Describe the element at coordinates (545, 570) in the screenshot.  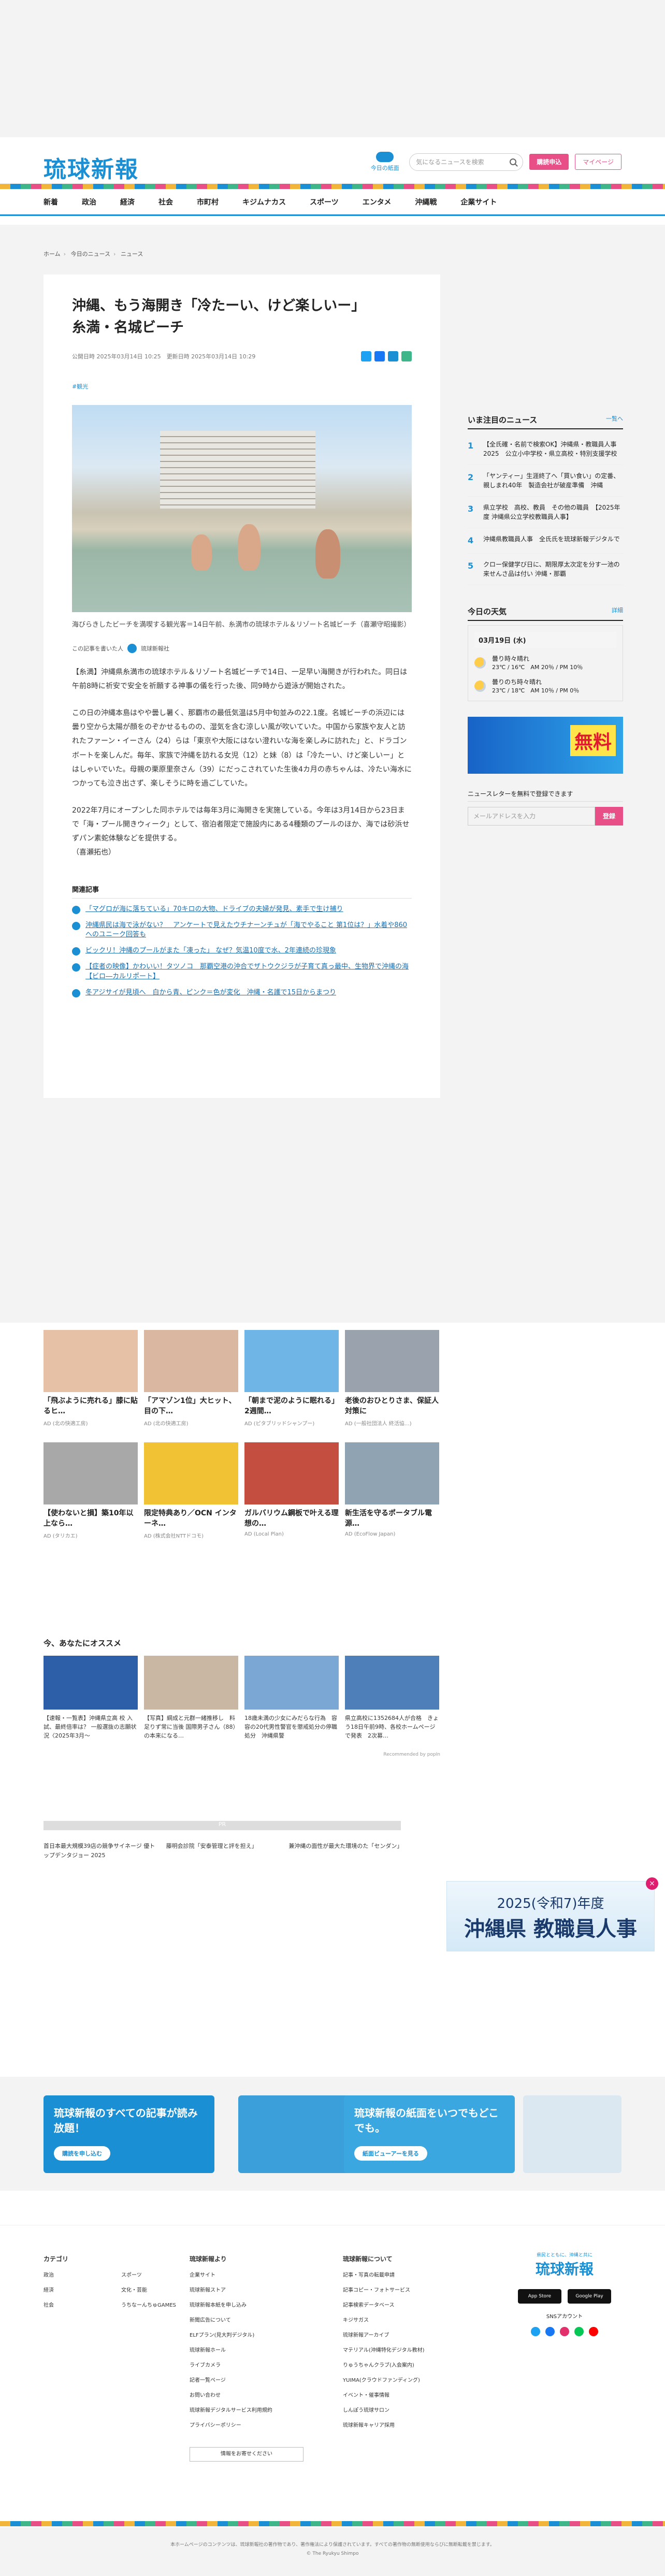
I see `ranking-item: 5 クロー保健学び日に、期限厚太次定を分す一池の来せんさ品は付い 沖縄・那覇` at that location.